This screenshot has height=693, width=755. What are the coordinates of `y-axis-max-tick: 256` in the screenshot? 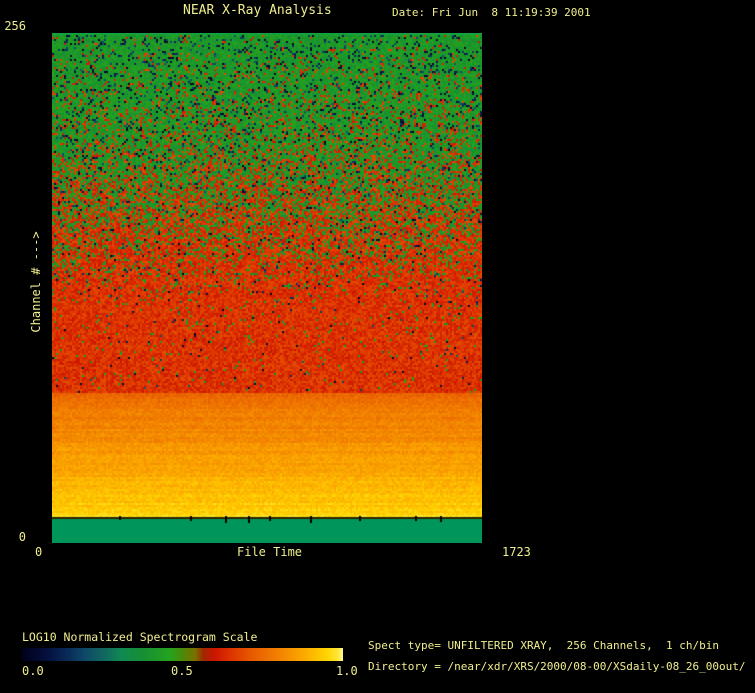 It's located at (15, 26).